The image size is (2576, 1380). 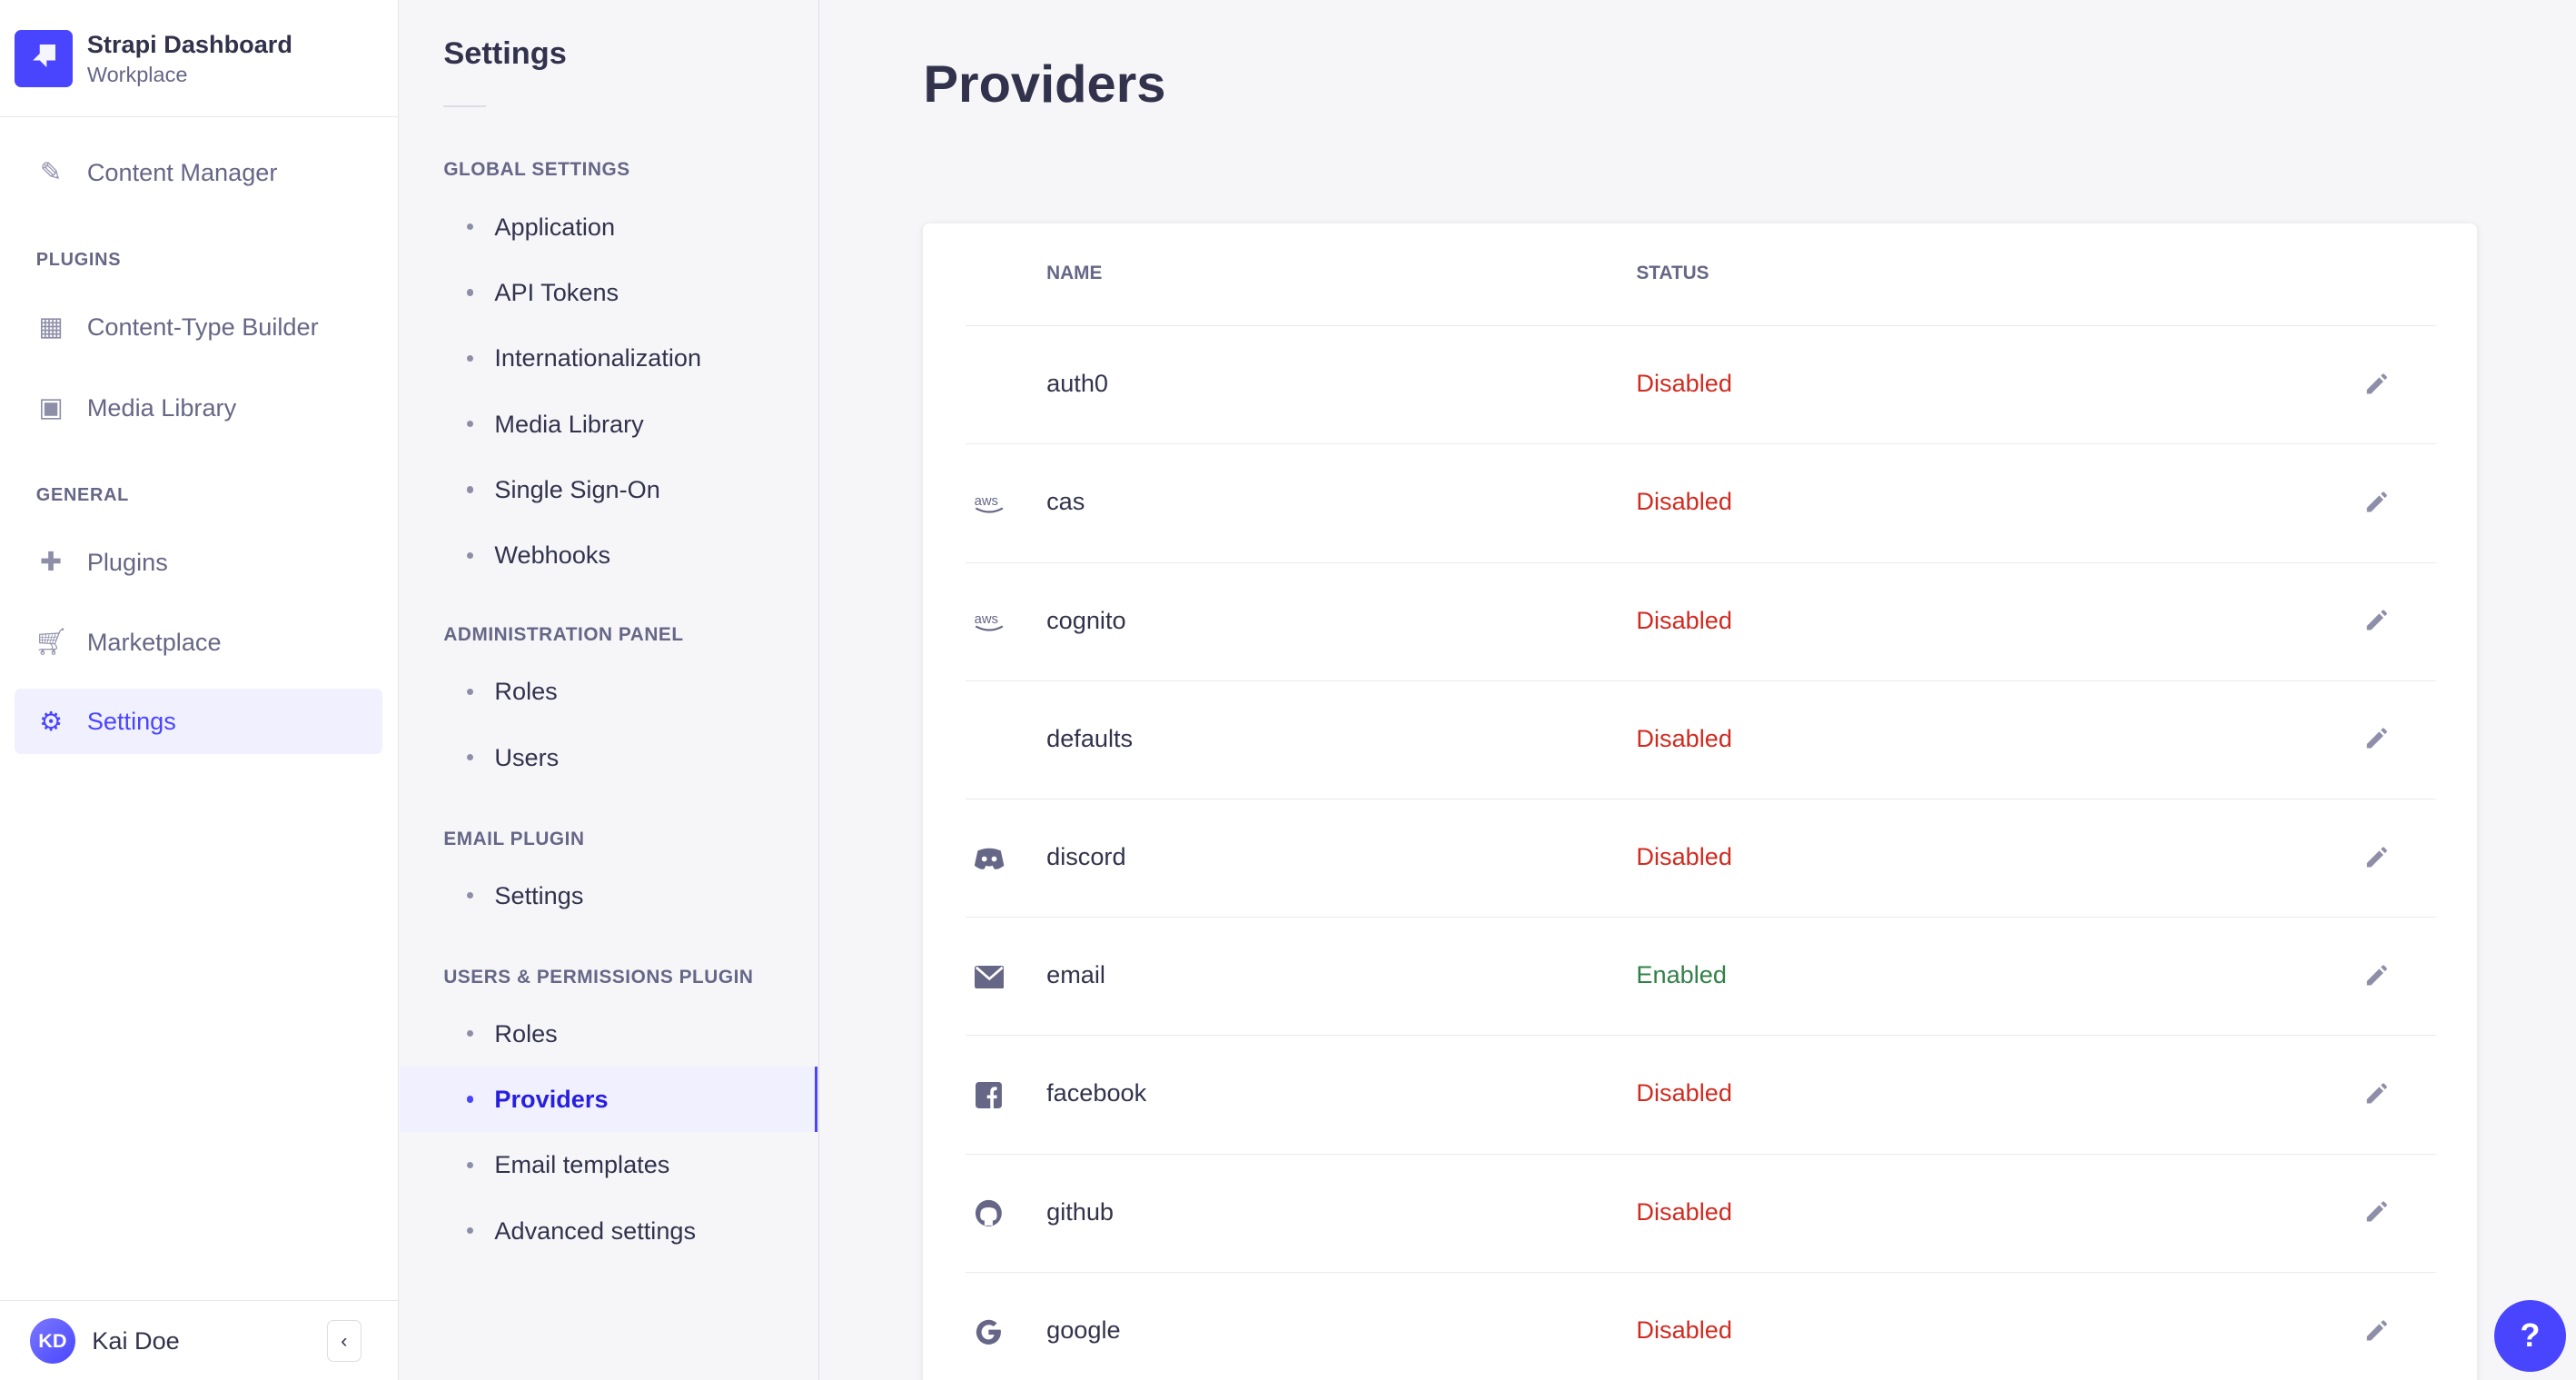 I want to click on nav-media-library: ▣ Media Library, so click(x=198, y=407).